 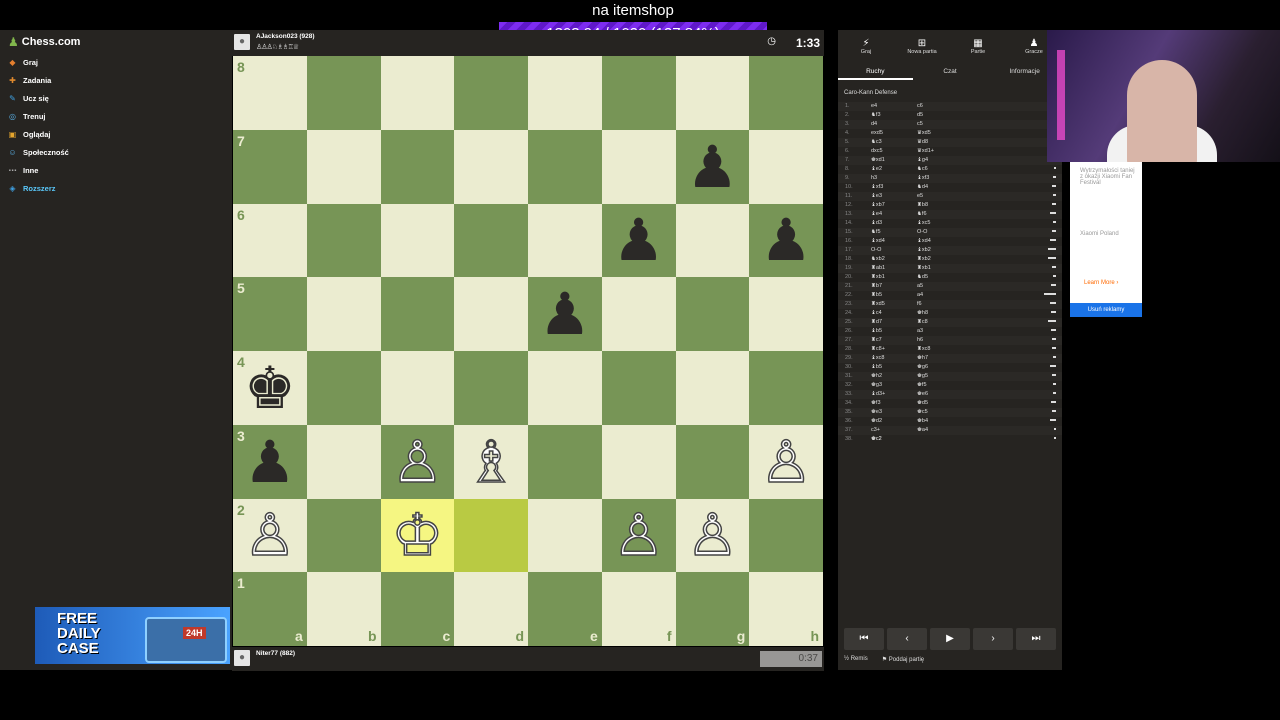 I want to click on black-move: ♜xb2, so click(x=940, y=259).